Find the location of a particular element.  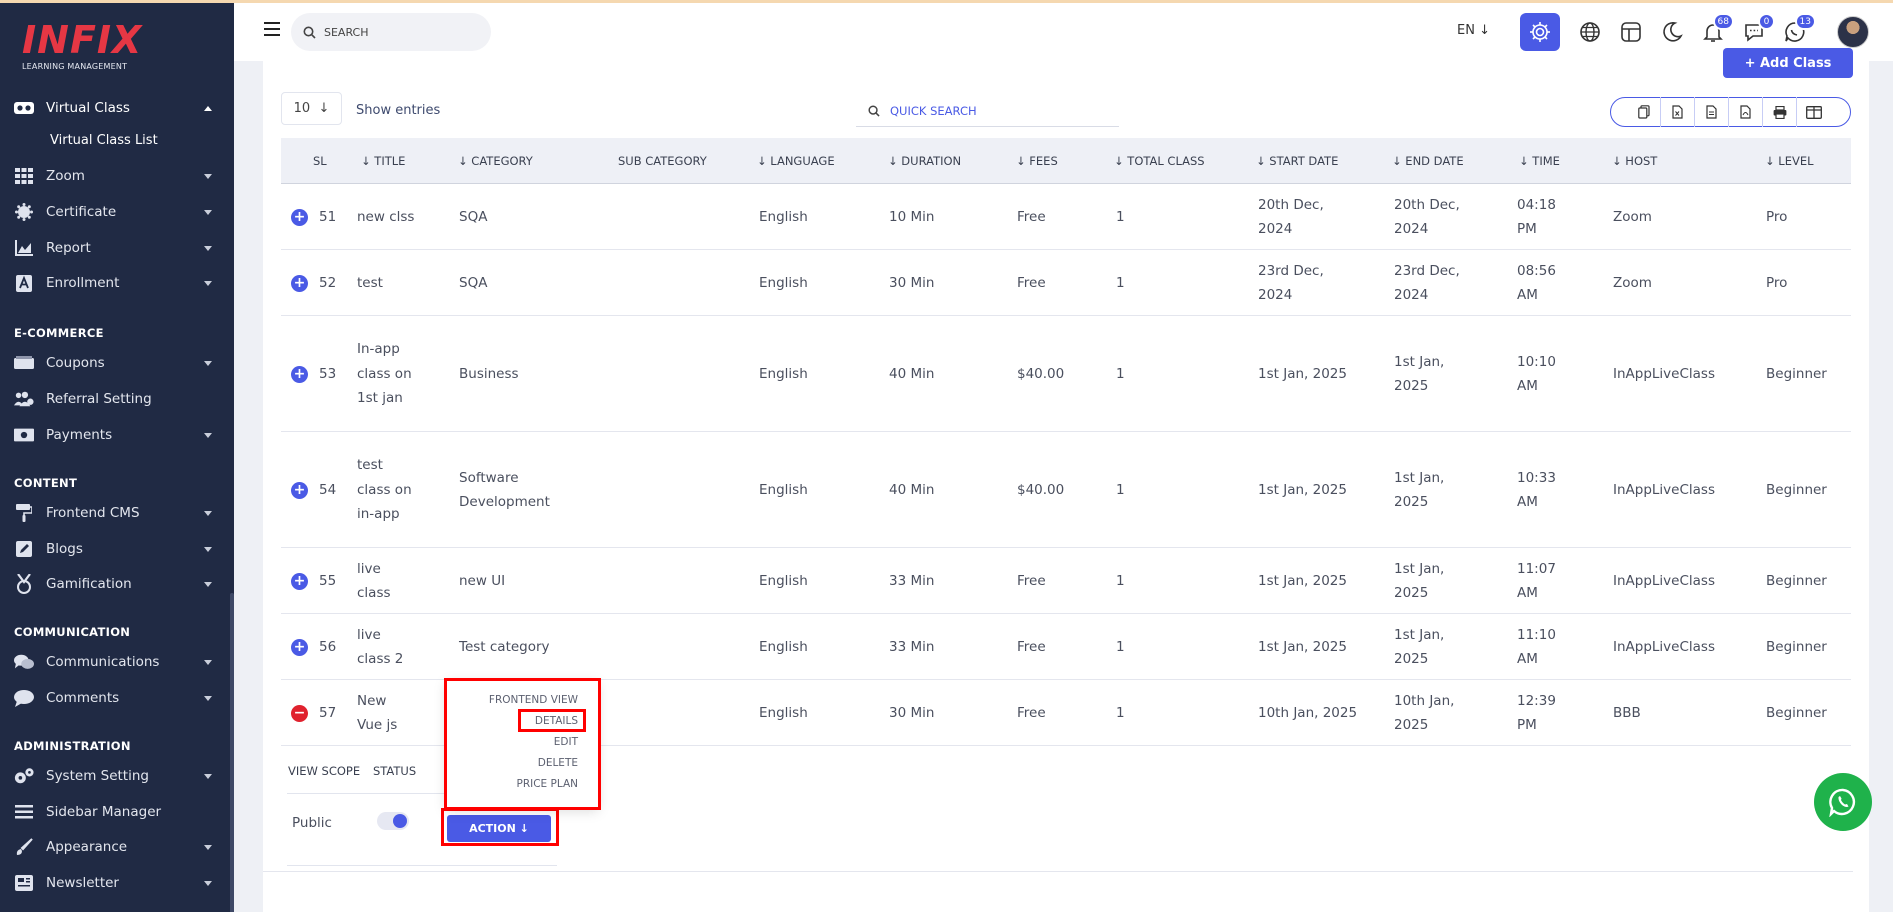

brand-logo: INFIX LEARNING MANAGEMENT is located at coordinates (82, 46).